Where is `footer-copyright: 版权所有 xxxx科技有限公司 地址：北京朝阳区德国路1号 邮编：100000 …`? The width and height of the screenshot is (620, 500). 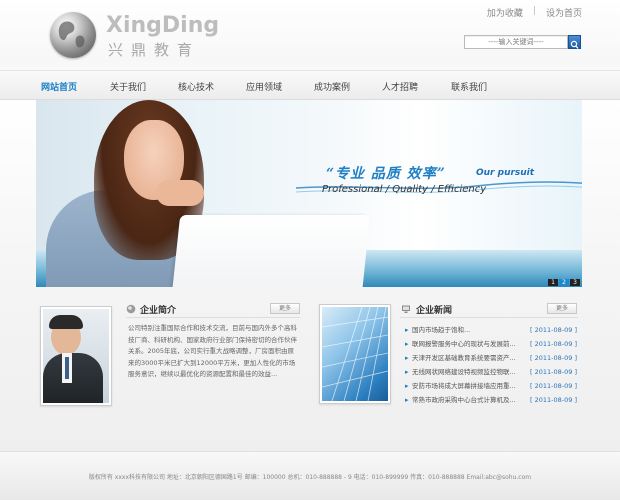 footer-copyright: 版权所有 xxxx科技有限公司 地址：北京朝阳区德国路1号 邮编：100000 … is located at coordinates (310, 477).